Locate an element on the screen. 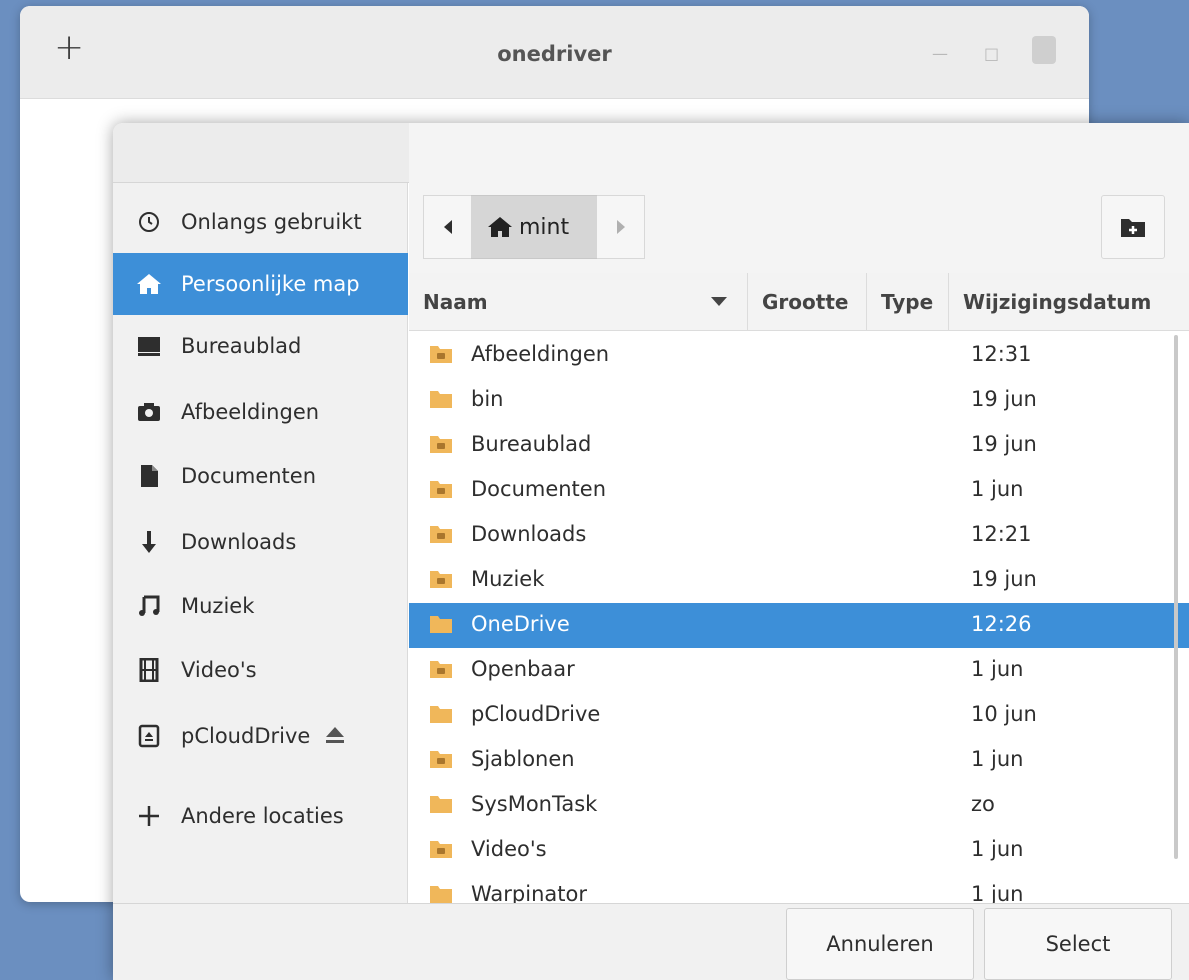 This screenshot has height=980, width=1189. file-date: 12:31 is located at coordinates (1001, 354).